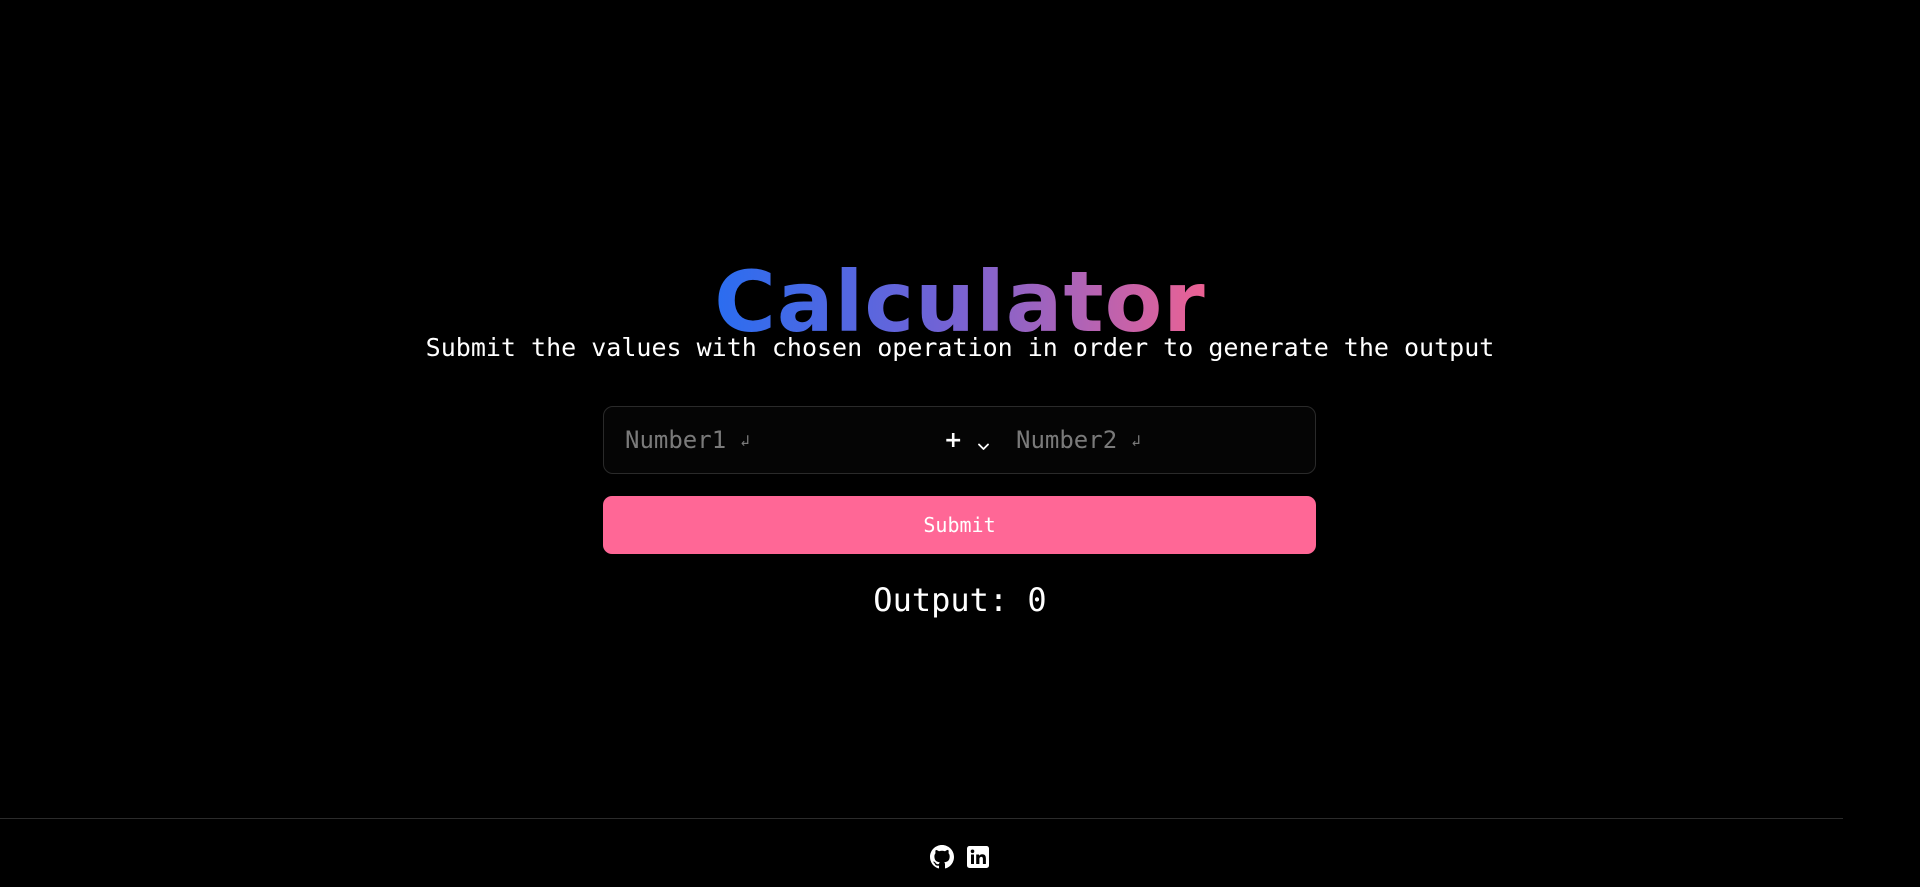 This screenshot has height=887, width=1920. I want to click on operation-selected-value: +, so click(953, 440).